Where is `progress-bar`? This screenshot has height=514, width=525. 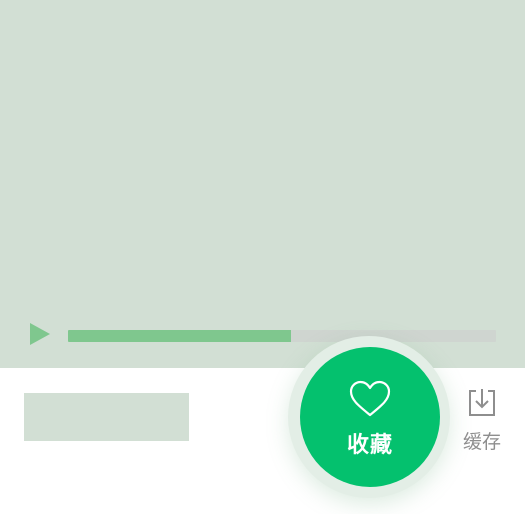 progress-bar is located at coordinates (282, 336).